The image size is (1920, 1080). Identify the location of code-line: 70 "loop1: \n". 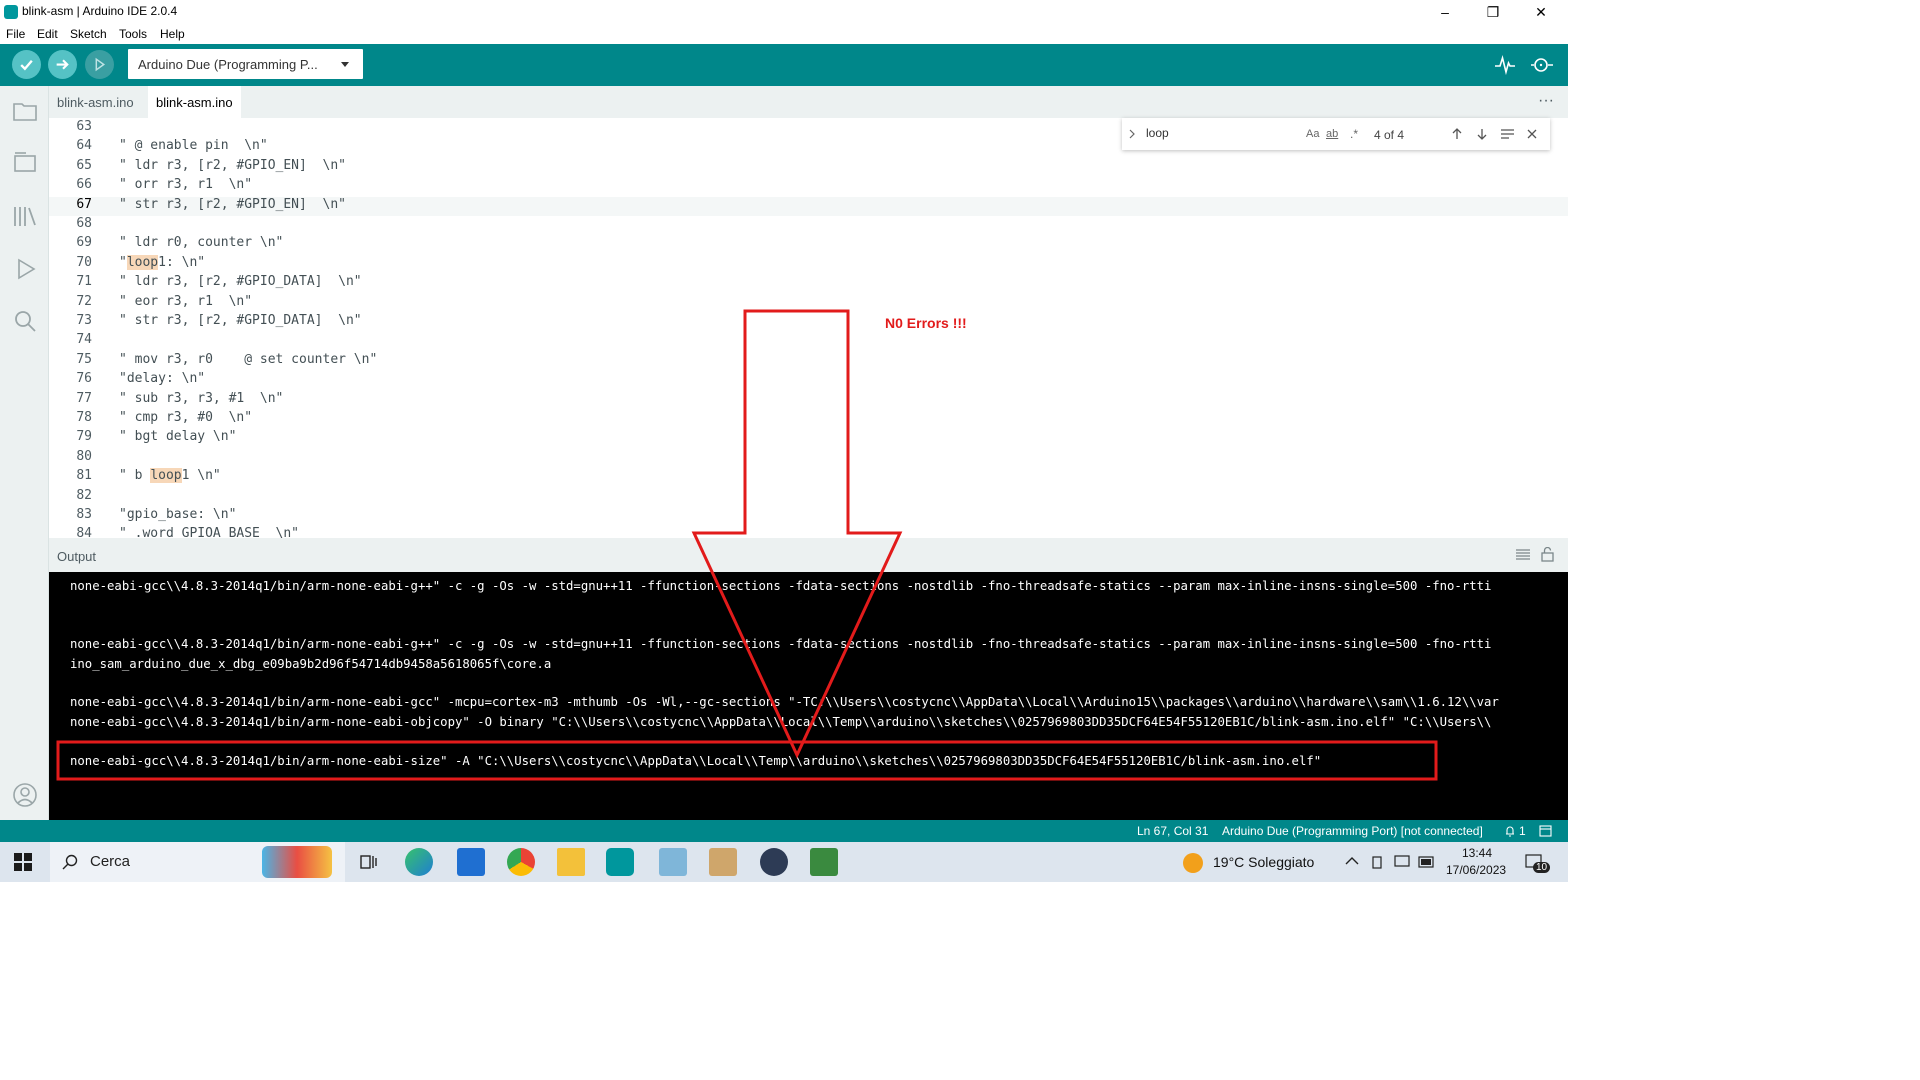
(808, 264).